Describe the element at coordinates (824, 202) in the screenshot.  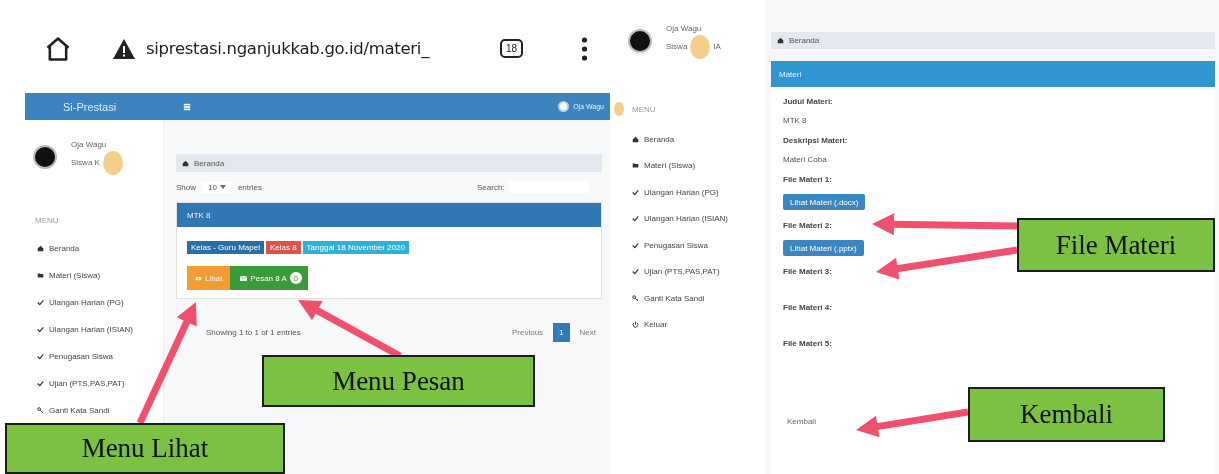
I see `view-file-button: Lihat Materi (.docx)` at that location.